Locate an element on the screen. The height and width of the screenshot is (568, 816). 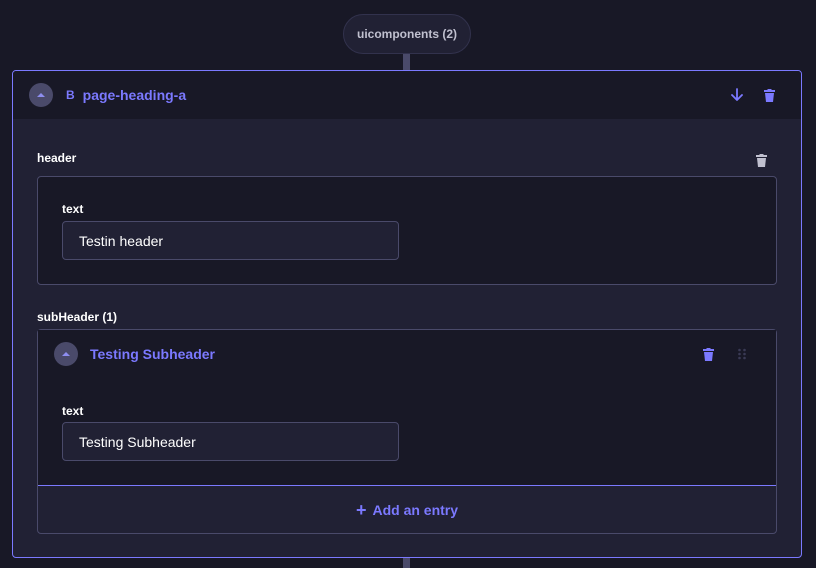
delete-header-button is located at coordinates (761, 160).